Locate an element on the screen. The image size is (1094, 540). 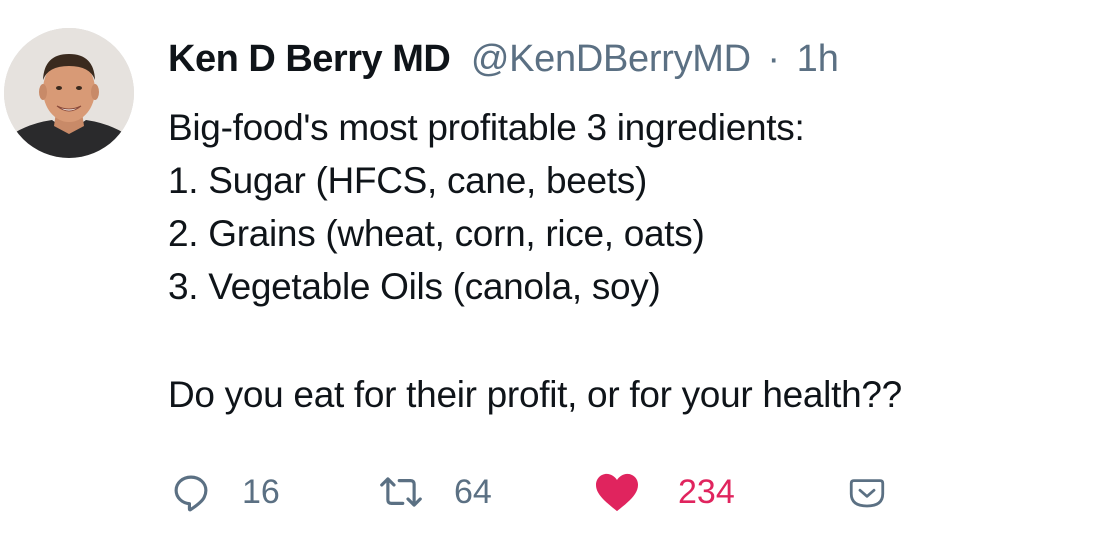
retweet-icon is located at coordinates (401, 492).